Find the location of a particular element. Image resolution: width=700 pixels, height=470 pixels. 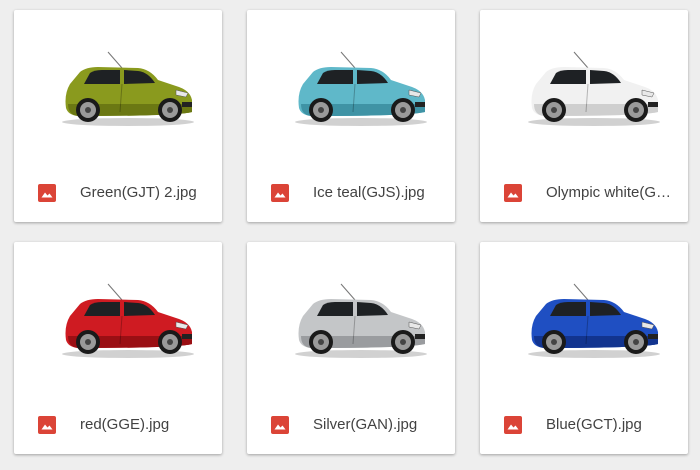

file-card-footer: Ice teal(GJS).jpg is located at coordinates (351, 191).